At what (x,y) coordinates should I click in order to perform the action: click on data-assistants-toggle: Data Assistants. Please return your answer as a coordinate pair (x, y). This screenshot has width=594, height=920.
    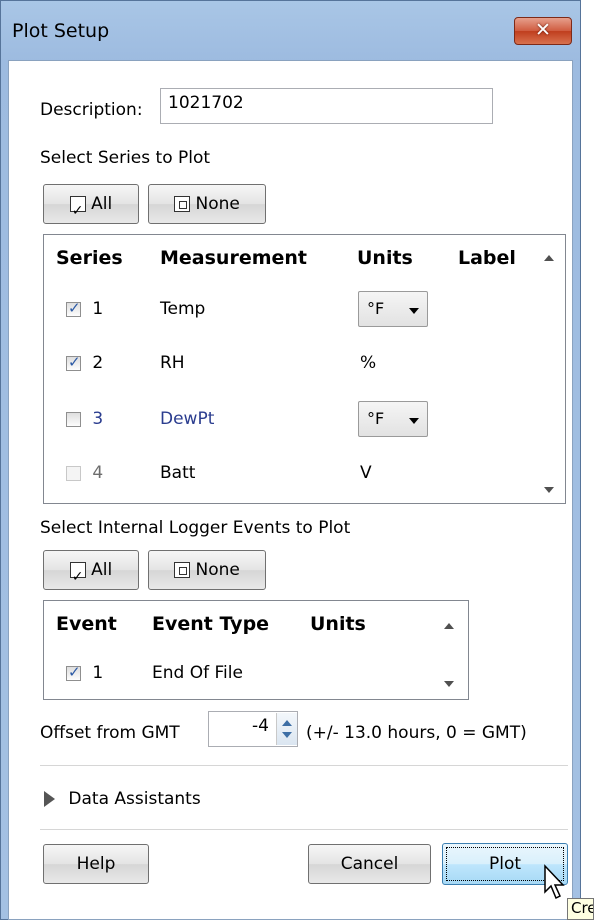
    Looking at the image, I should click on (122, 799).